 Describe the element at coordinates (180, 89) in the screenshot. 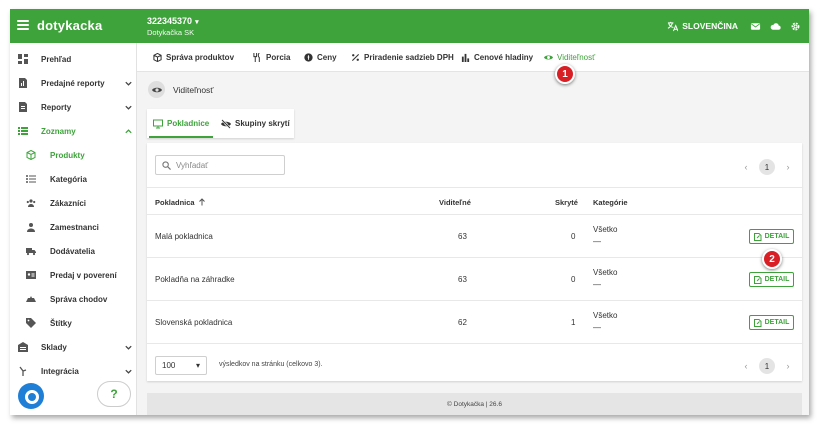

I see `section-header: Viditeľnosť` at that location.